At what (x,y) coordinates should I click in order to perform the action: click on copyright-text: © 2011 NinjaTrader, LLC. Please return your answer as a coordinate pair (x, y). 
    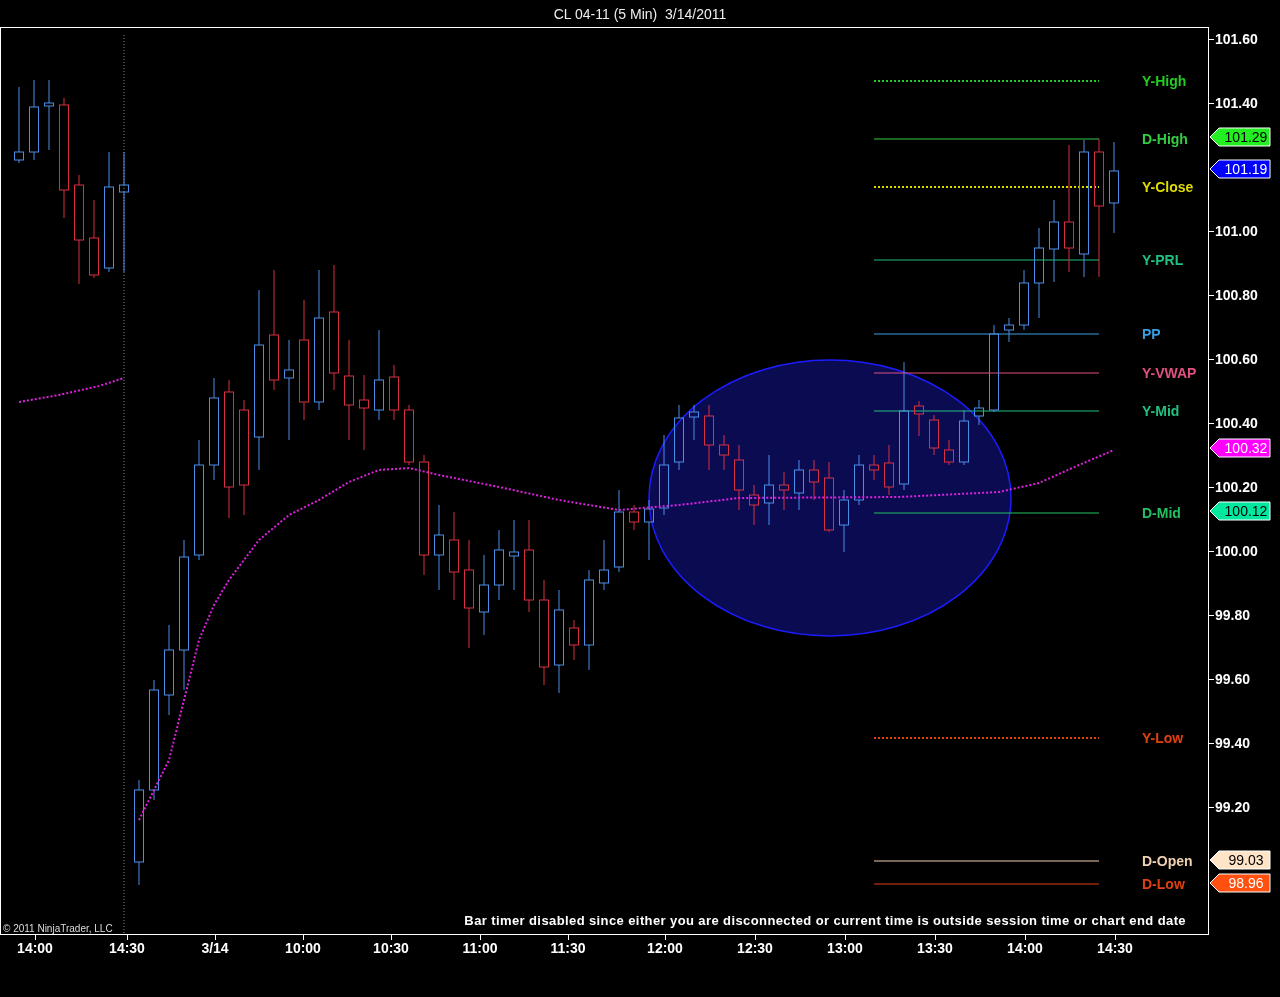
    Looking at the image, I should click on (58, 928).